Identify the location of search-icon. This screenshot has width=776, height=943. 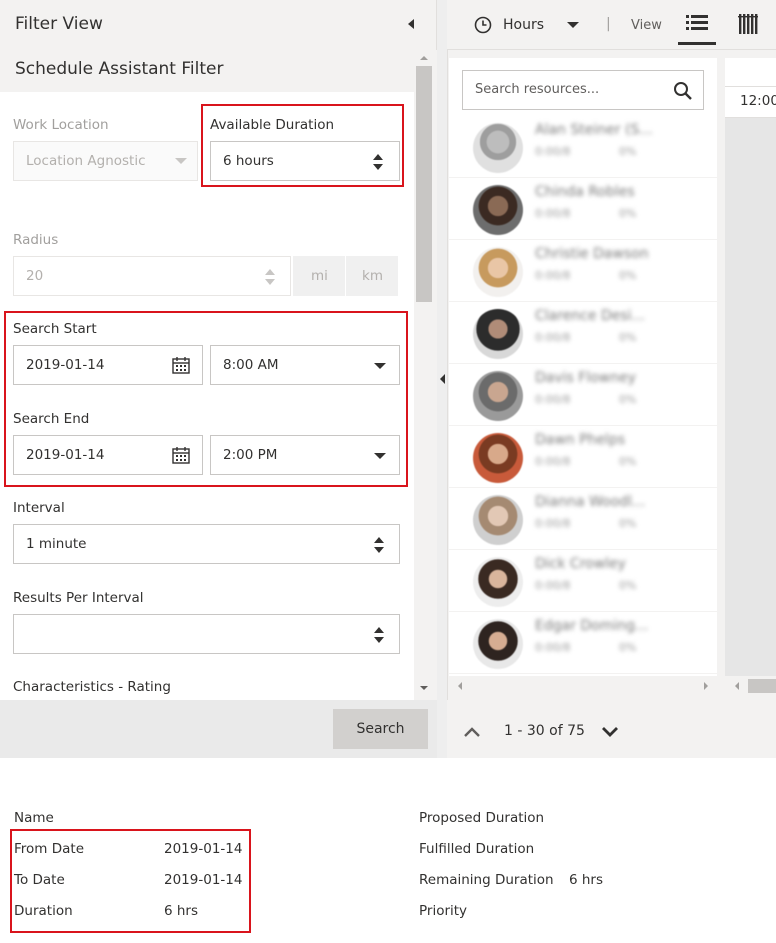
(683, 91).